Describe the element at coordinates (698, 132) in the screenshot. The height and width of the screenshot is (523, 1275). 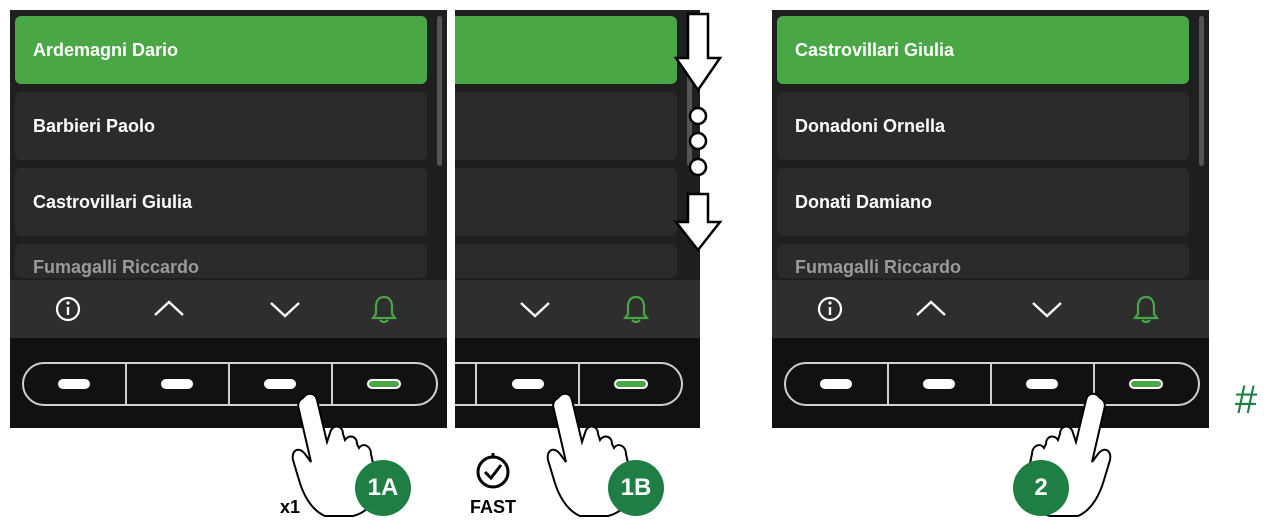
I see `scroll-indicator` at that location.